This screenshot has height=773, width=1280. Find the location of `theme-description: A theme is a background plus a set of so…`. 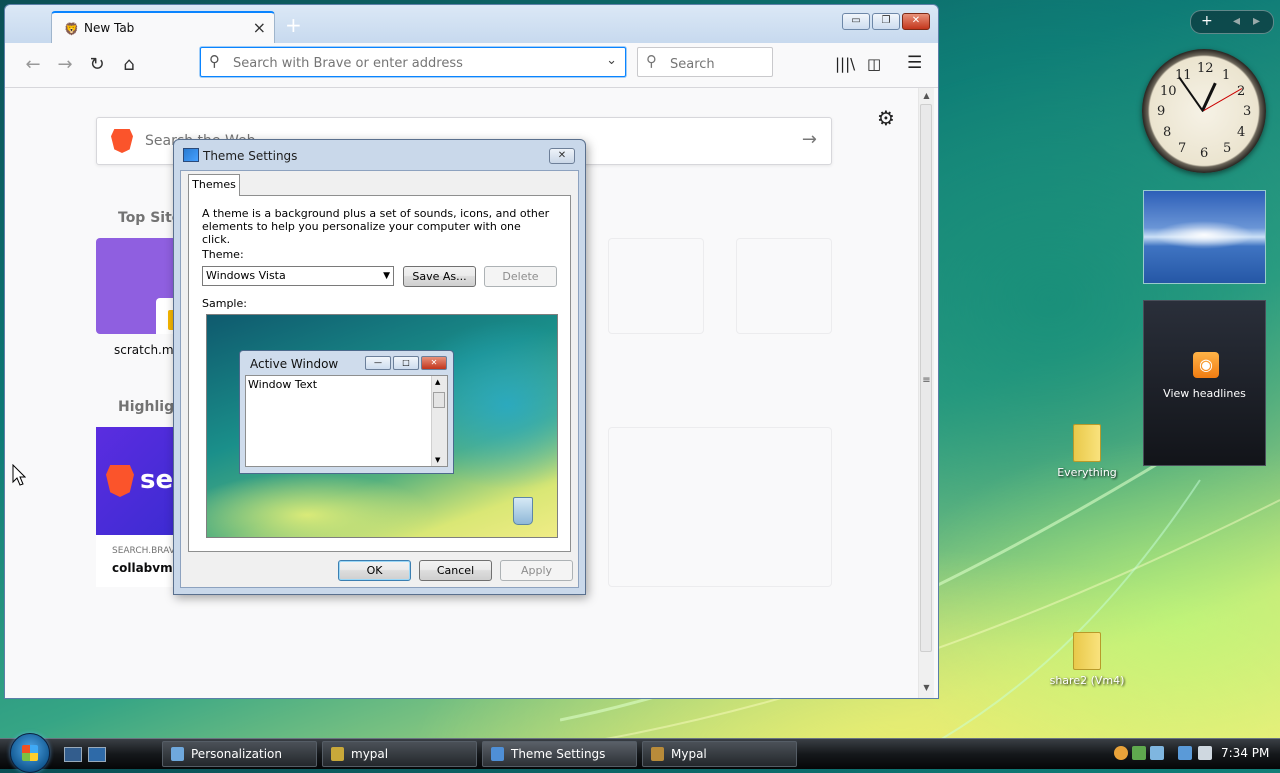

theme-description: A theme is a background plus a set of so… is located at coordinates (376, 226).